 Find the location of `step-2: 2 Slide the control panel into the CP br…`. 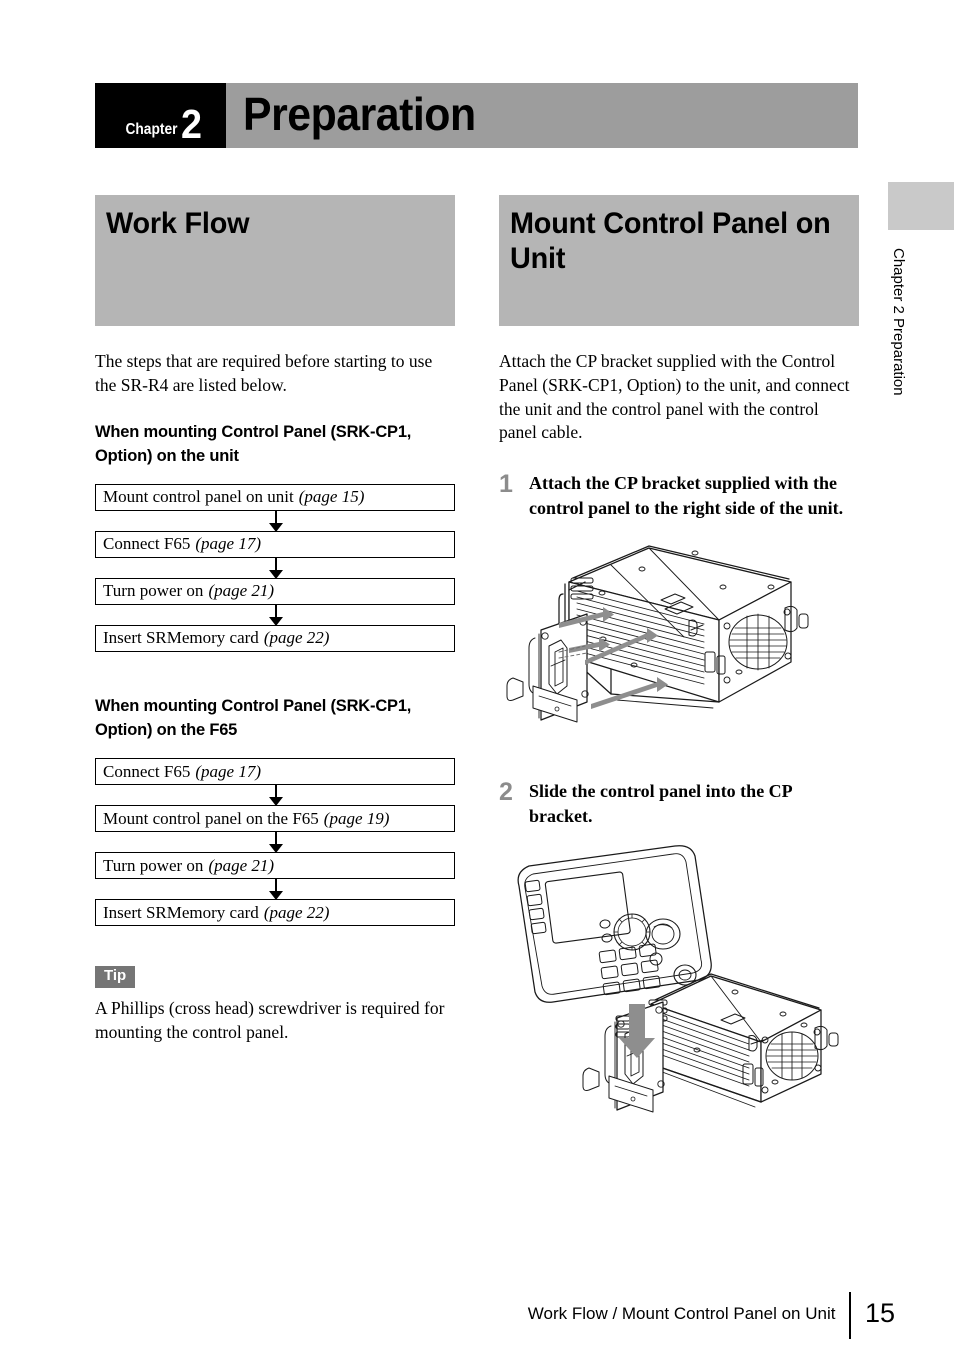

step-2: 2 Slide the control panel into the CP br… is located at coordinates (679, 803).